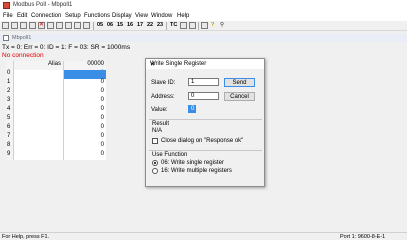 This screenshot has height=240, width=407. I want to click on table-row: 1 0, so click(56, 83).